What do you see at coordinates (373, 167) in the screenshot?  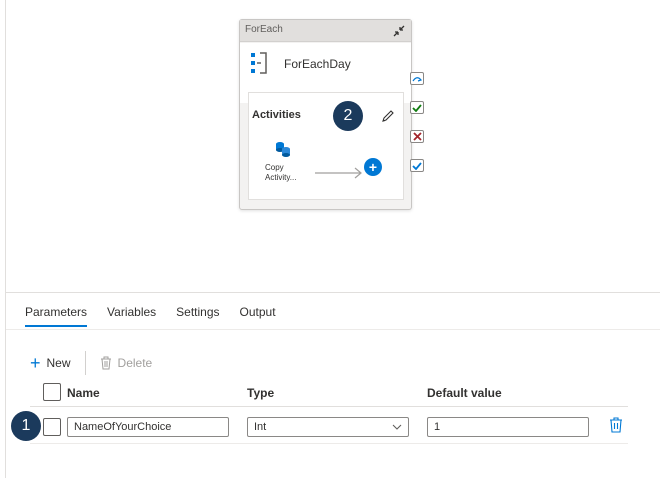 I see `add-activity-icon: +` at bounding box center [373, 167].